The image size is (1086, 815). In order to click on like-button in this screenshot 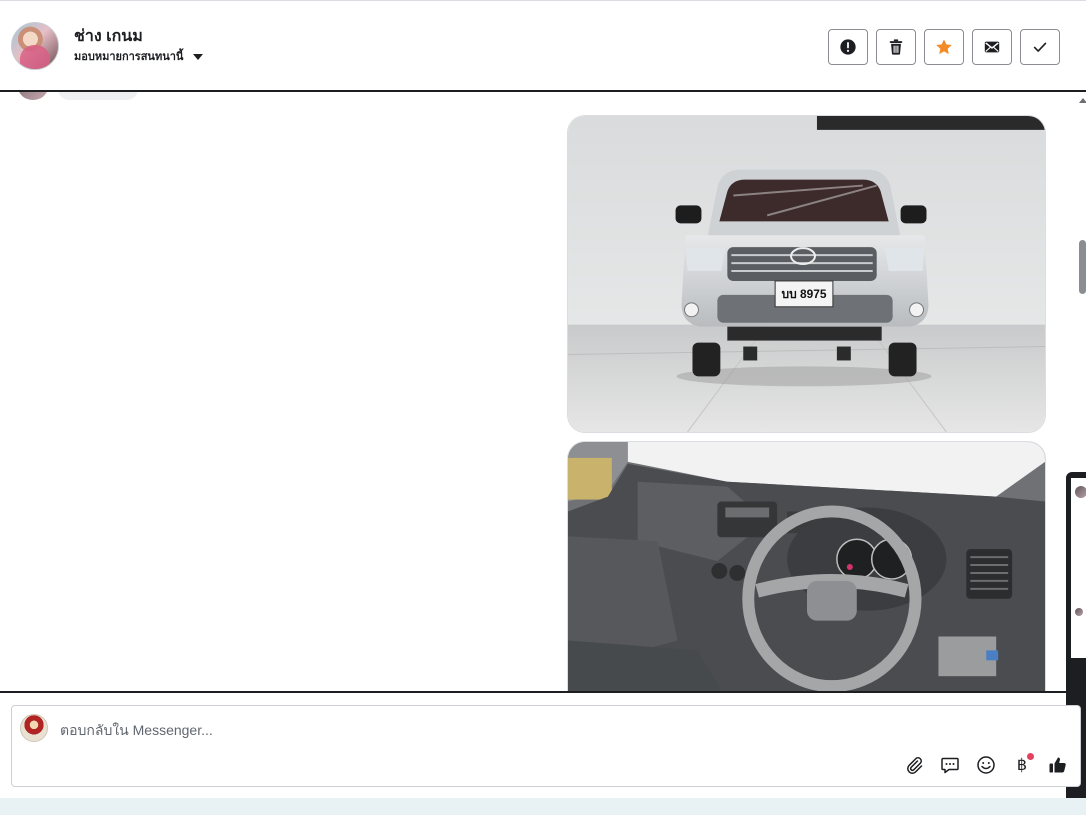, I will do `click(1058, 765)`.